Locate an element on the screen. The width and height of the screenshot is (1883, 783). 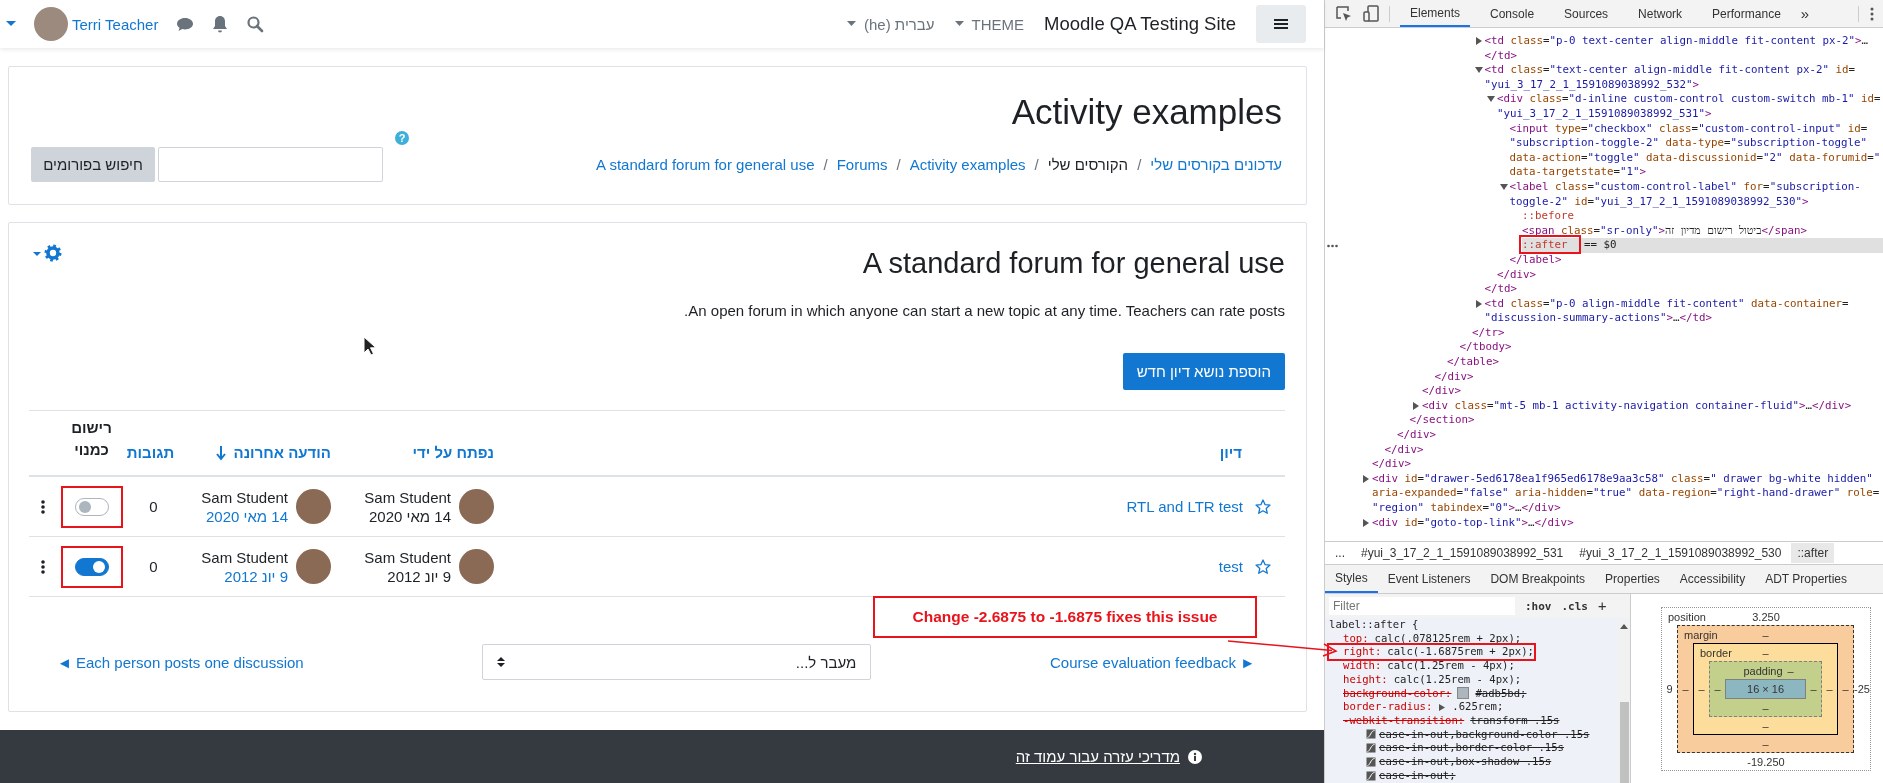
column-header: הודעה אחרונה is located at coordinates (282, 452).